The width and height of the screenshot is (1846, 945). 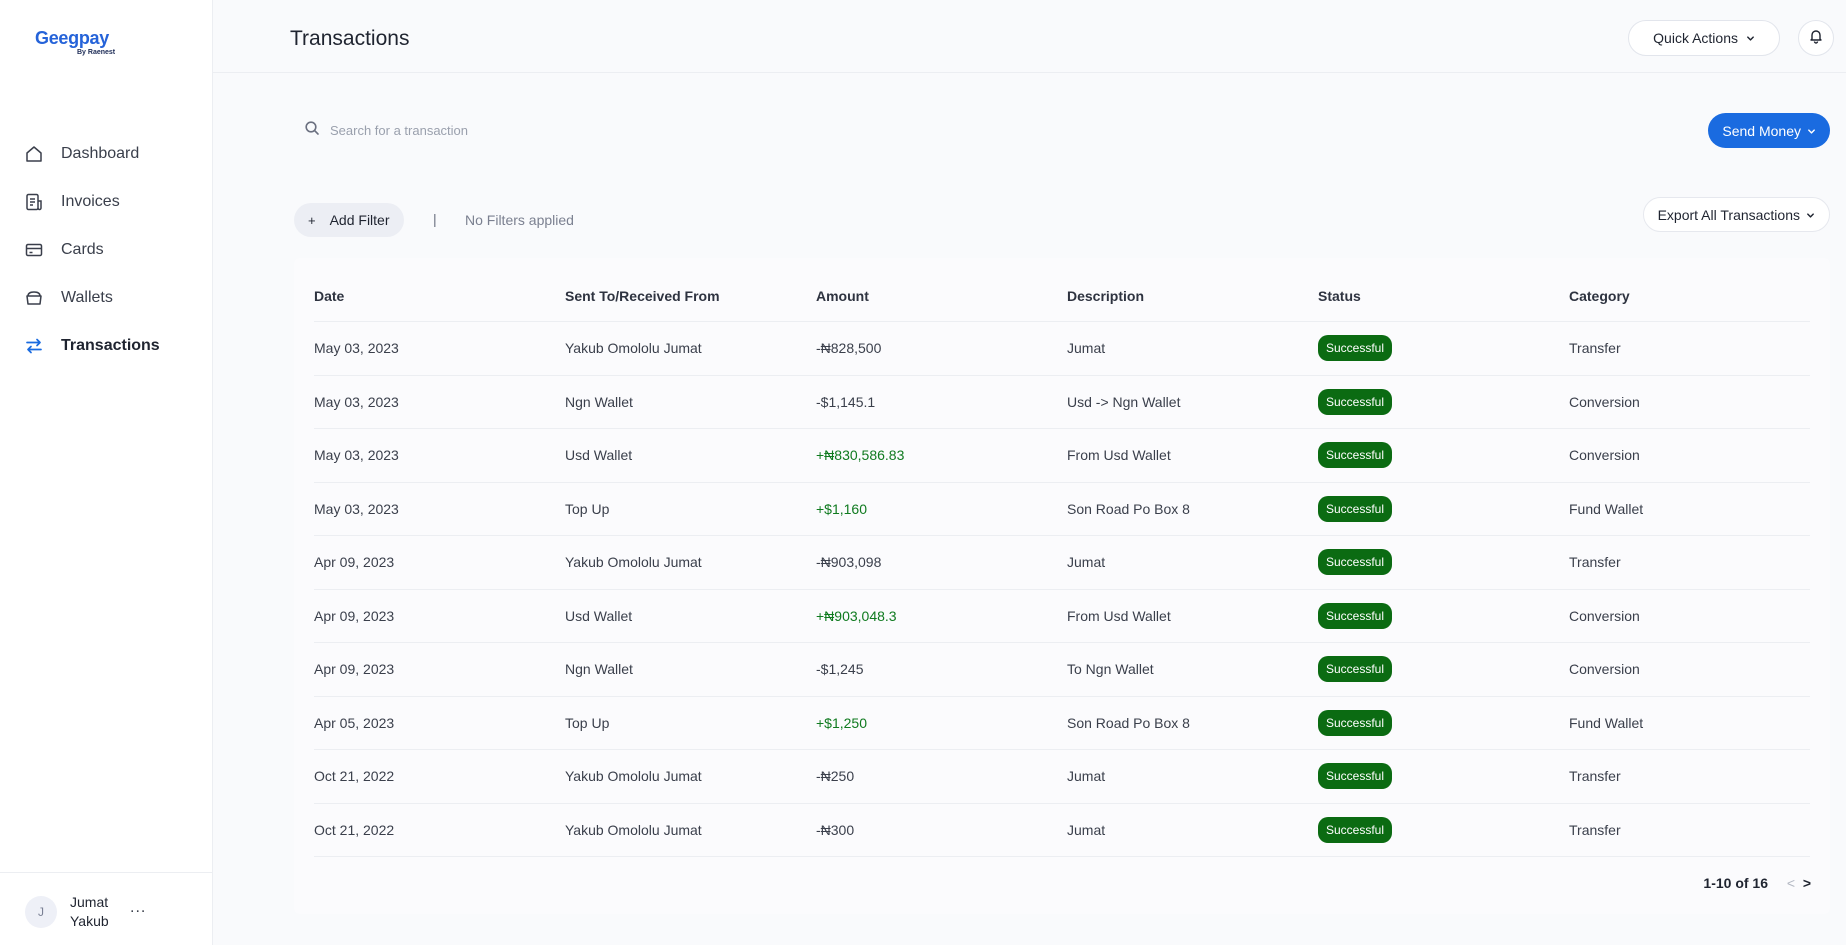 What do you see at coordinates (587, 508) in the screenshot?
I see `transaction-party: Top Up` at bounding box center [587, 508].